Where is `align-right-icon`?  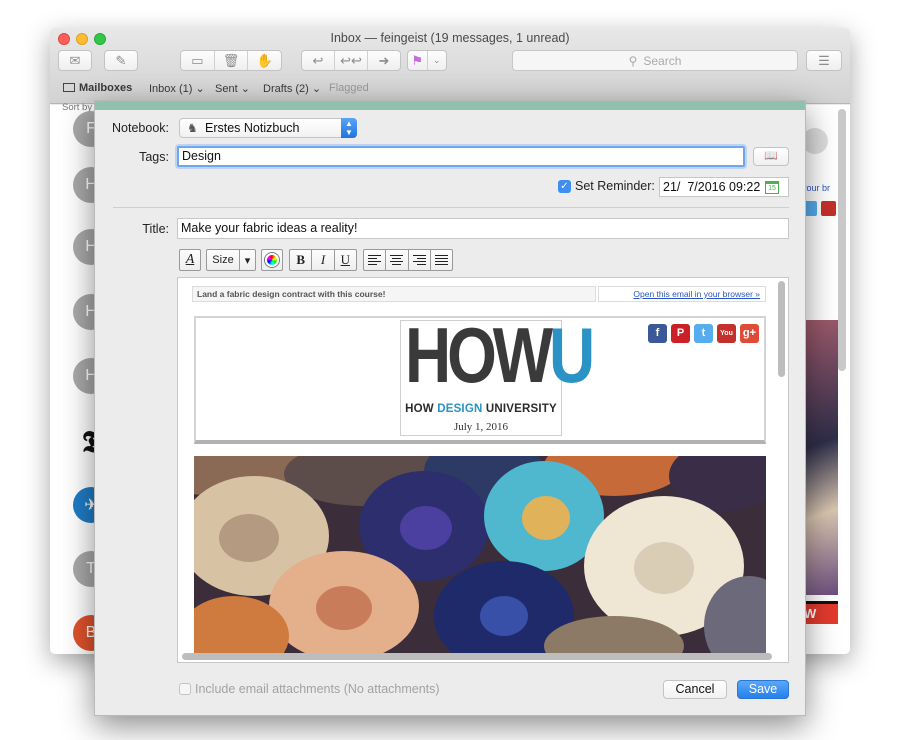 align-right-icon is located at coordinates (419, 260).